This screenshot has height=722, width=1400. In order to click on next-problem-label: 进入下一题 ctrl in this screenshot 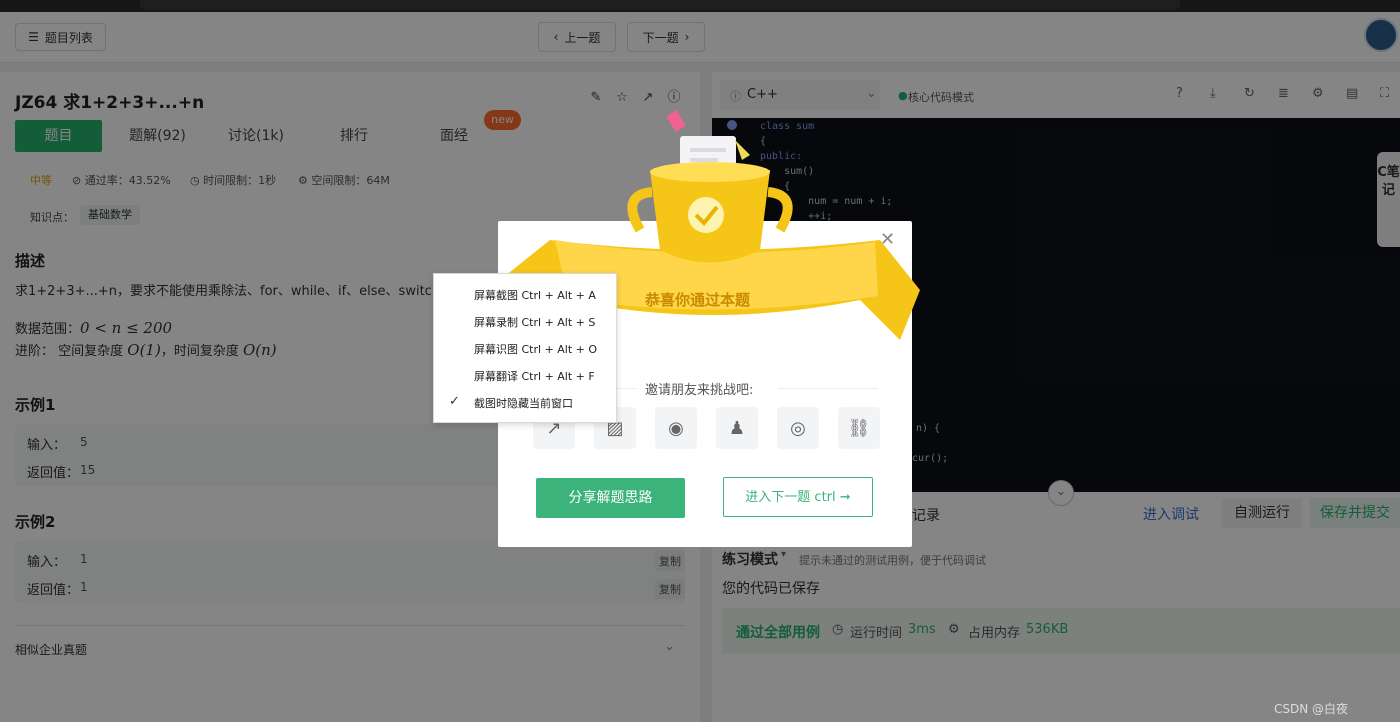, I will do `click(790, 497)`.